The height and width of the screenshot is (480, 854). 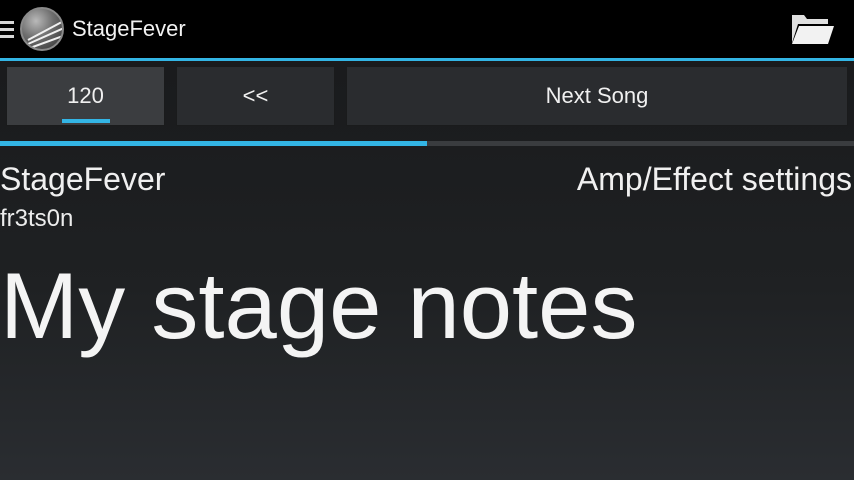 I want to click on control-button-row: 120 << Next Song, so click(x=427, y=96).